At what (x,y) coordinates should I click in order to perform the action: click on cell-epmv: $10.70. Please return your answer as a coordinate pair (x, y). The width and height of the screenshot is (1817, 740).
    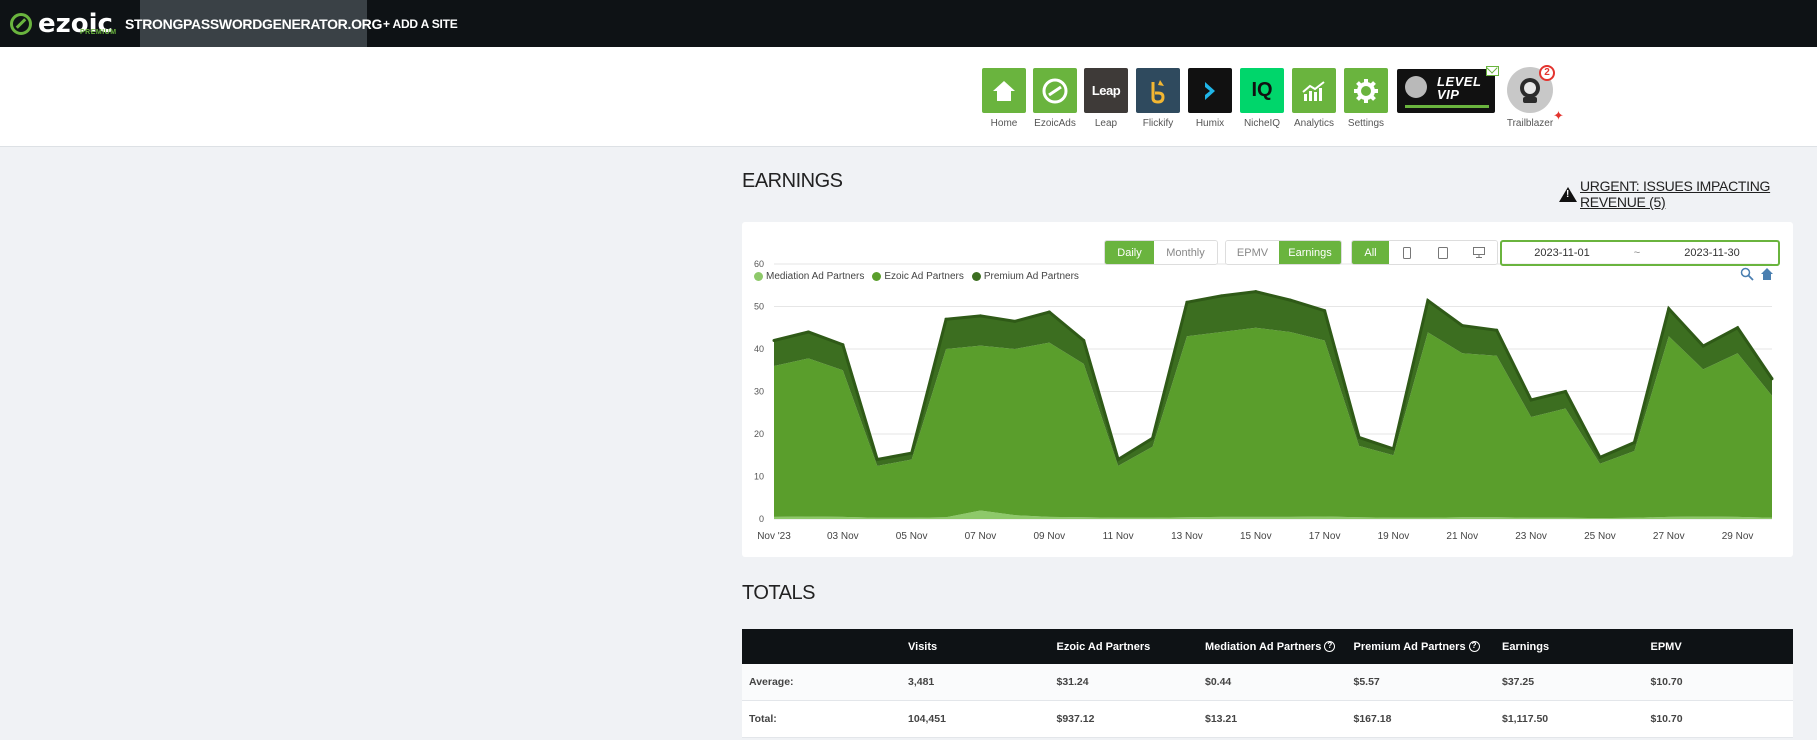
    Looking at the image, I should click on (1666, 682).